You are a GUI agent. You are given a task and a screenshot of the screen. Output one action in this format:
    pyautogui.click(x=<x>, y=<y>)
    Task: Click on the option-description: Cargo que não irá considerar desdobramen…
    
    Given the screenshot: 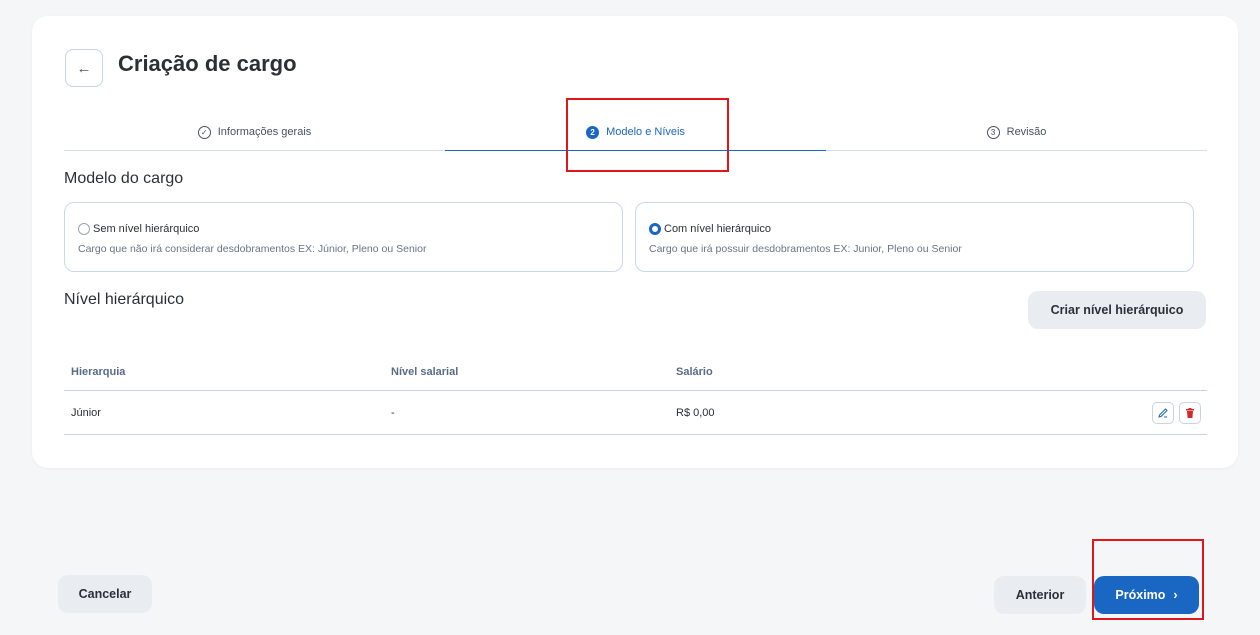 What is the action you would take?
    pyautogui.click(x=252, y=249)
    